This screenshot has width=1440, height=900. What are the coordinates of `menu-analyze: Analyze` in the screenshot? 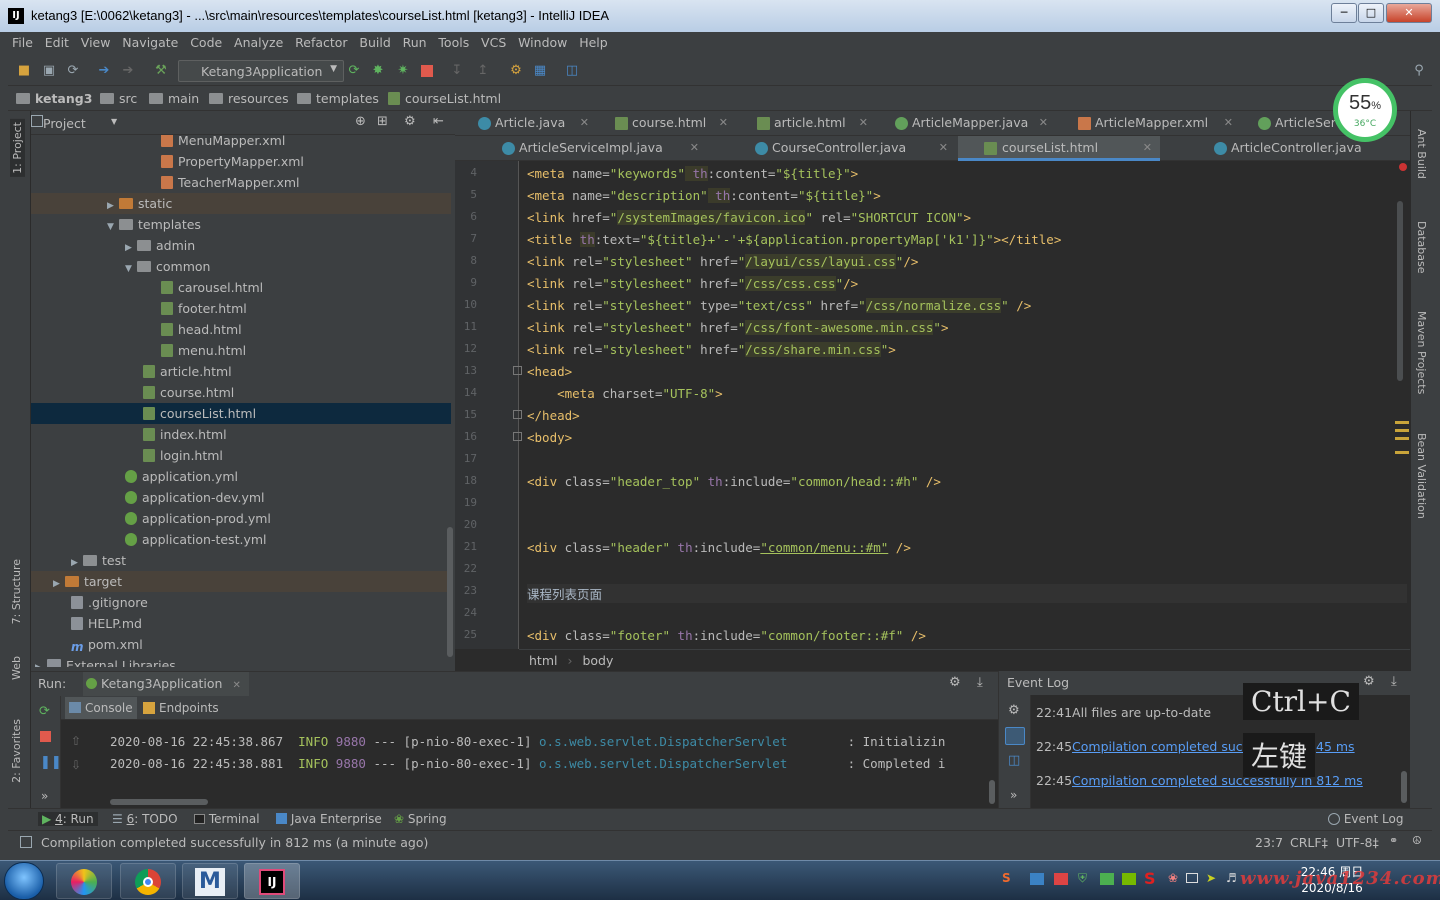 It's located at (258, 41).